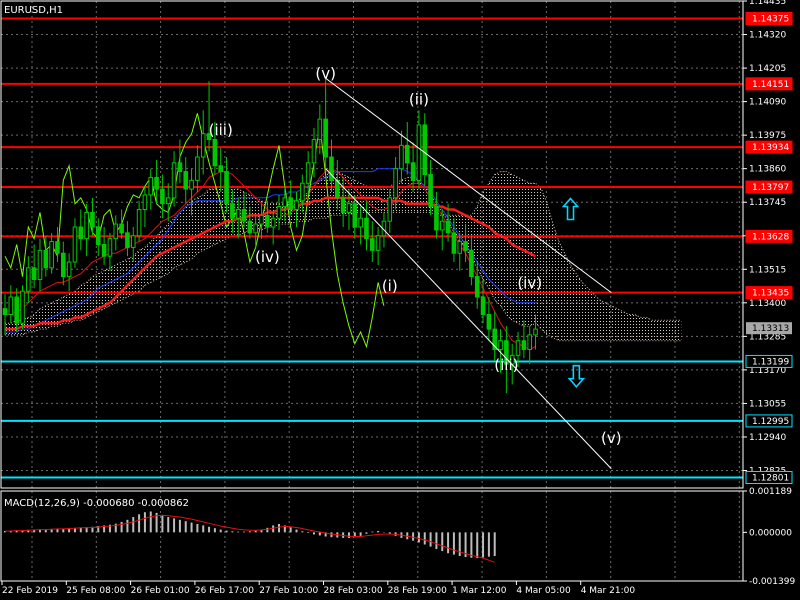  Describe the element at coordinates (770, 148) in the screenshot. I see `level-price-text: 1.13934` at that location.